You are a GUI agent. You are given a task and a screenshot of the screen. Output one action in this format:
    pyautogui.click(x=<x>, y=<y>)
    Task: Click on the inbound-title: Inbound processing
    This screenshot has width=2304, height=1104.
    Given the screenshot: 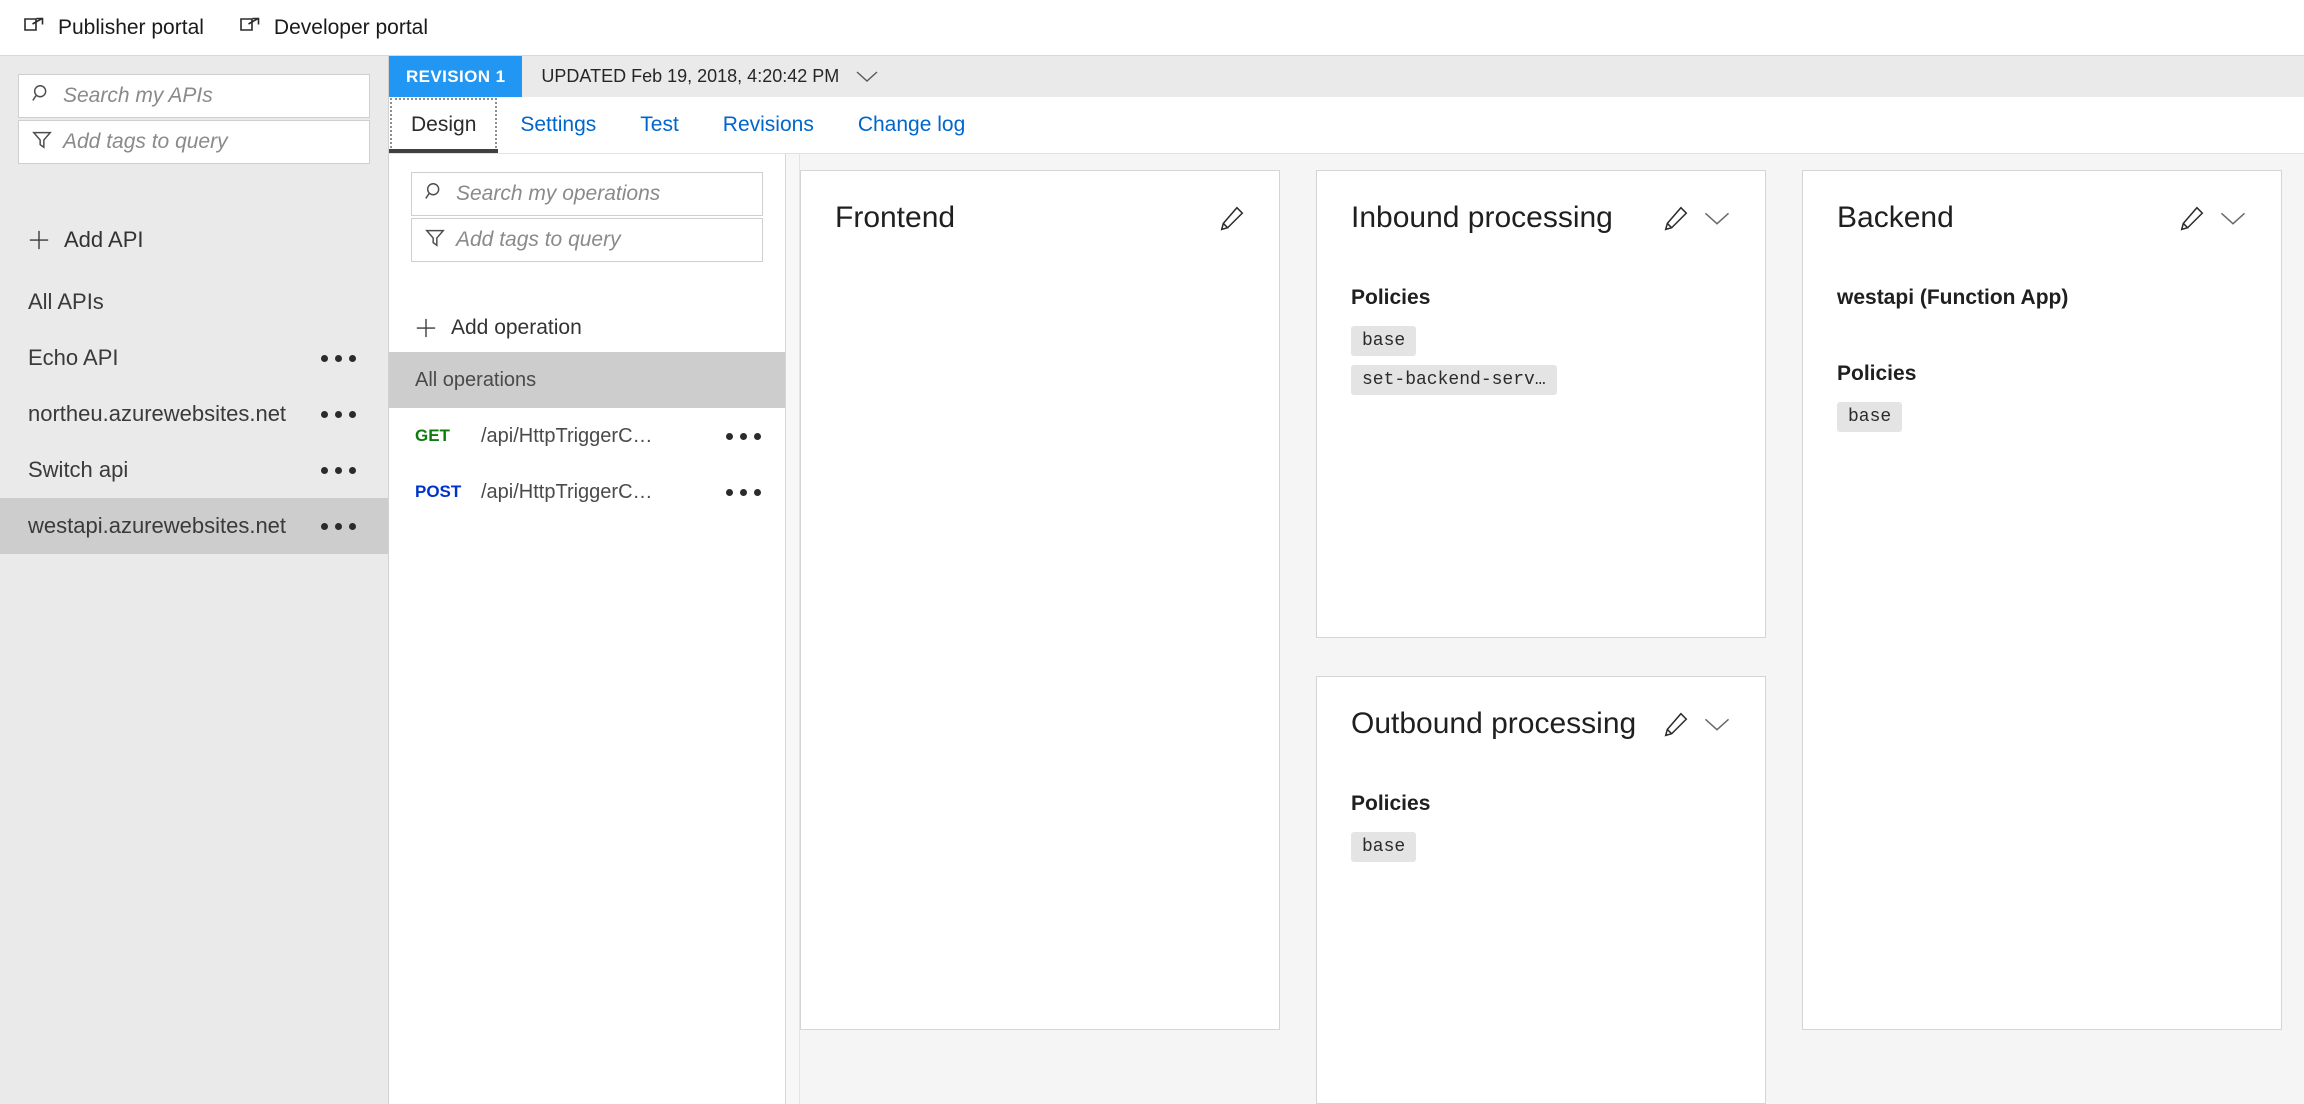 What is the action you would take?
    pyautogui.click(x=1482, y=217)
    